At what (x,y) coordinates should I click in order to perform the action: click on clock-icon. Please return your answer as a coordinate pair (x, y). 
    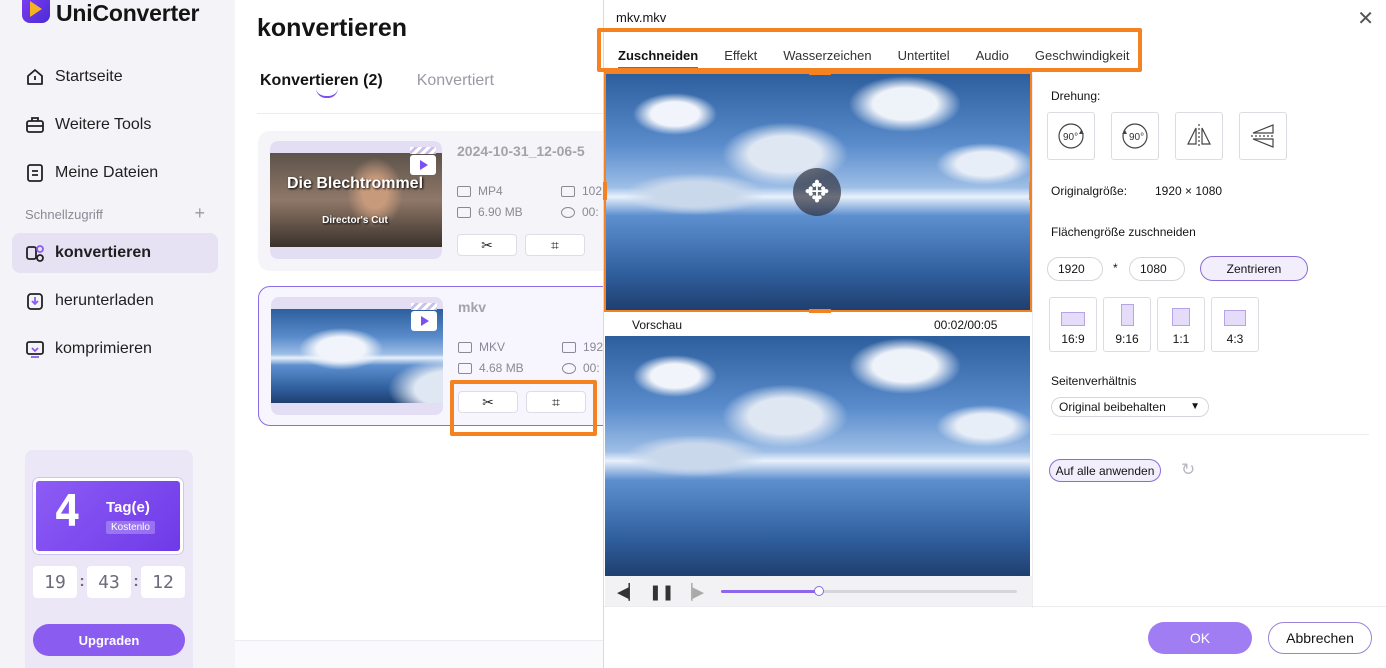
    Looking at the image, I should click on (568, 212).